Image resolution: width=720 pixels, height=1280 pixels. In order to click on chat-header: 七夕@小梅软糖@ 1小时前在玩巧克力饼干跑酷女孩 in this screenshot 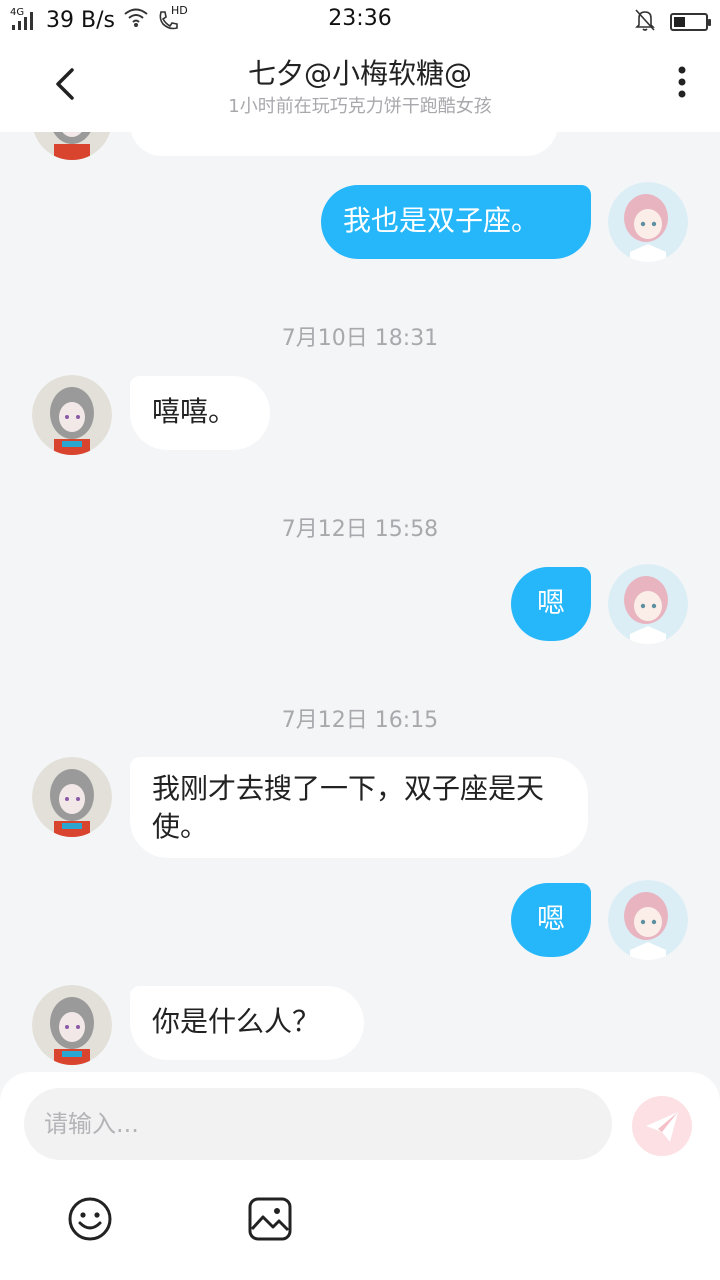, I will do `click(360, 85)`.